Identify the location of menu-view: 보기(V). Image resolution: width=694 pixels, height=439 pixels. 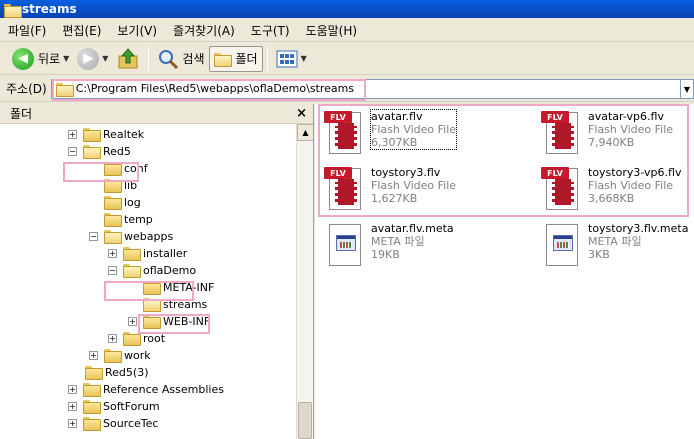
(137, 30).